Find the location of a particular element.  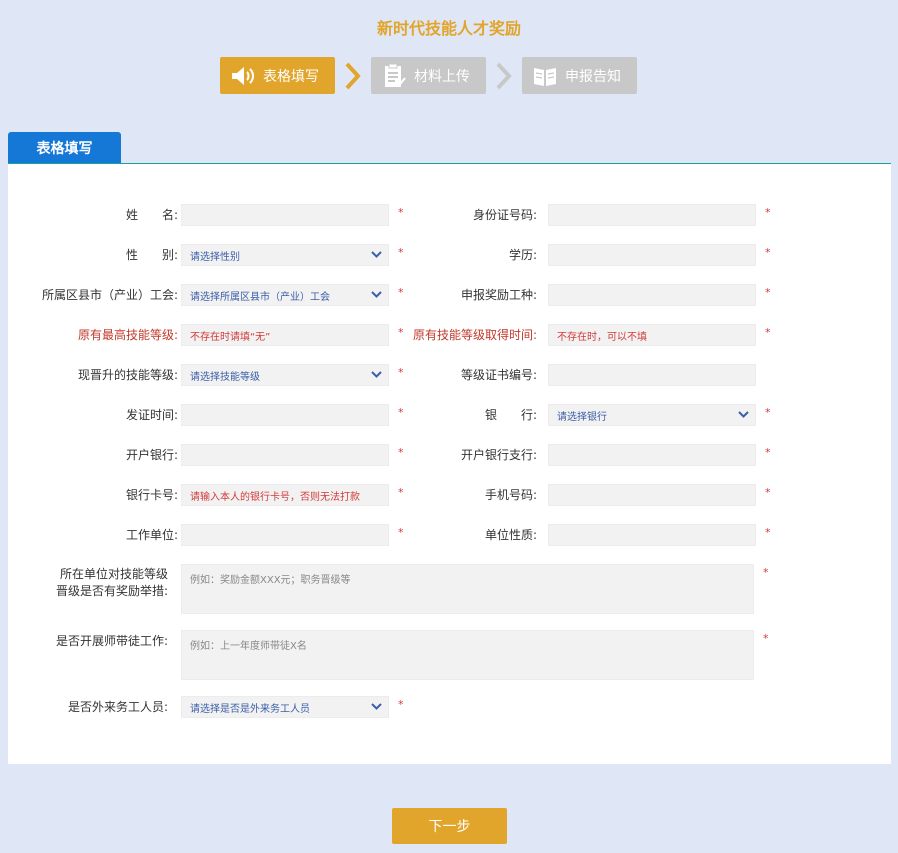

migrant-label: 是否外来务工人员: is located at coordinates (117, 707).